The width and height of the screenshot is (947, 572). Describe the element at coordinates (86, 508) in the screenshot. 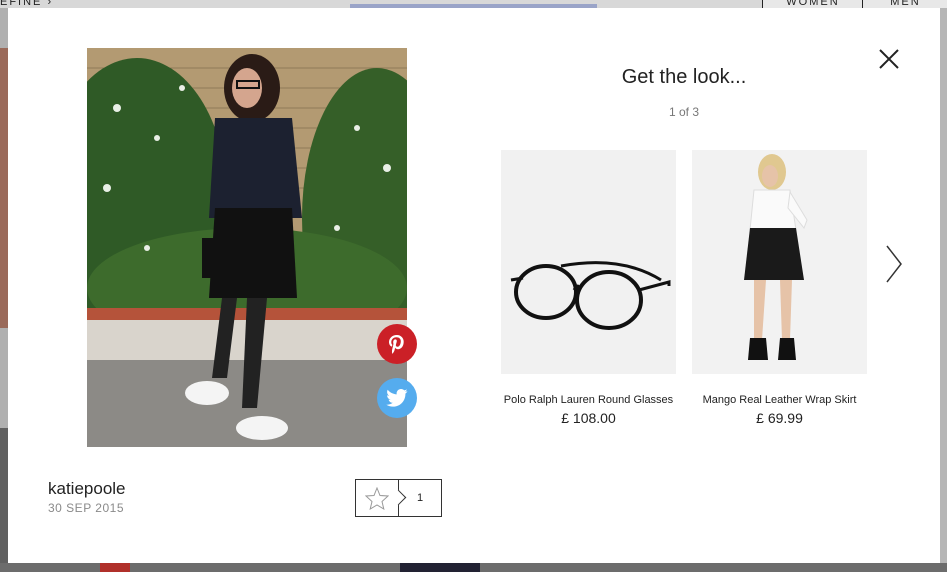

I see `post-date: 30 SEP 2015` at that location.